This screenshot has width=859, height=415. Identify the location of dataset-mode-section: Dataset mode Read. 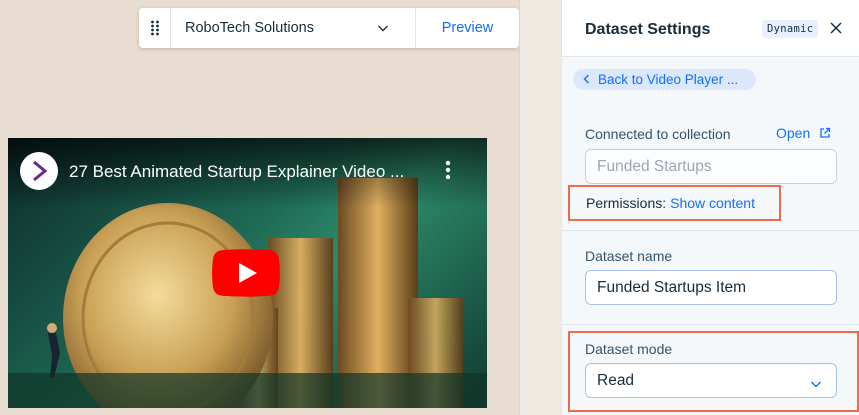
(710, 369).